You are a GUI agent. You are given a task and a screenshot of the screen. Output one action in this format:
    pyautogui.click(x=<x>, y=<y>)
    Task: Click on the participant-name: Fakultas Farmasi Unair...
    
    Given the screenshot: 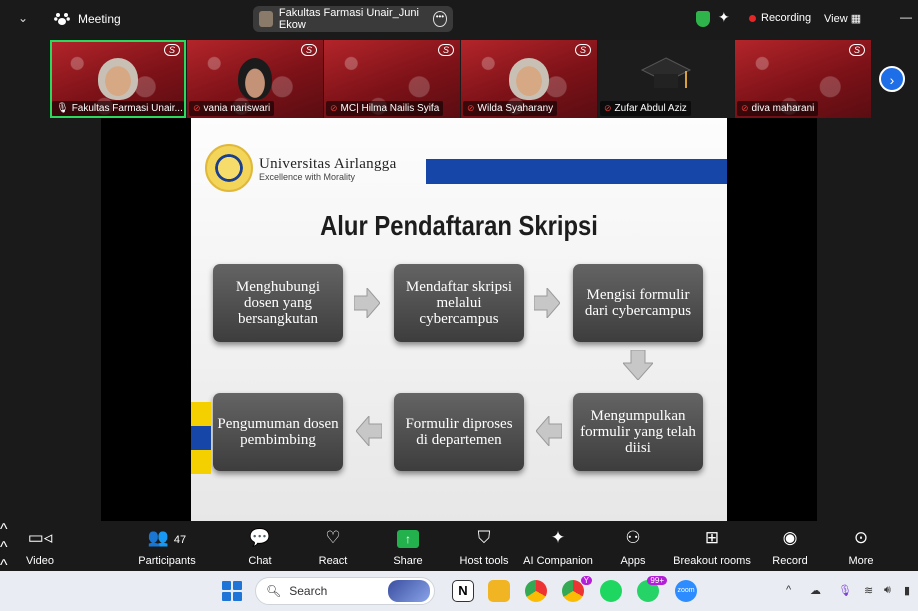 What is the action you would take?
    pyautogui.click(x=127, y=108)
    